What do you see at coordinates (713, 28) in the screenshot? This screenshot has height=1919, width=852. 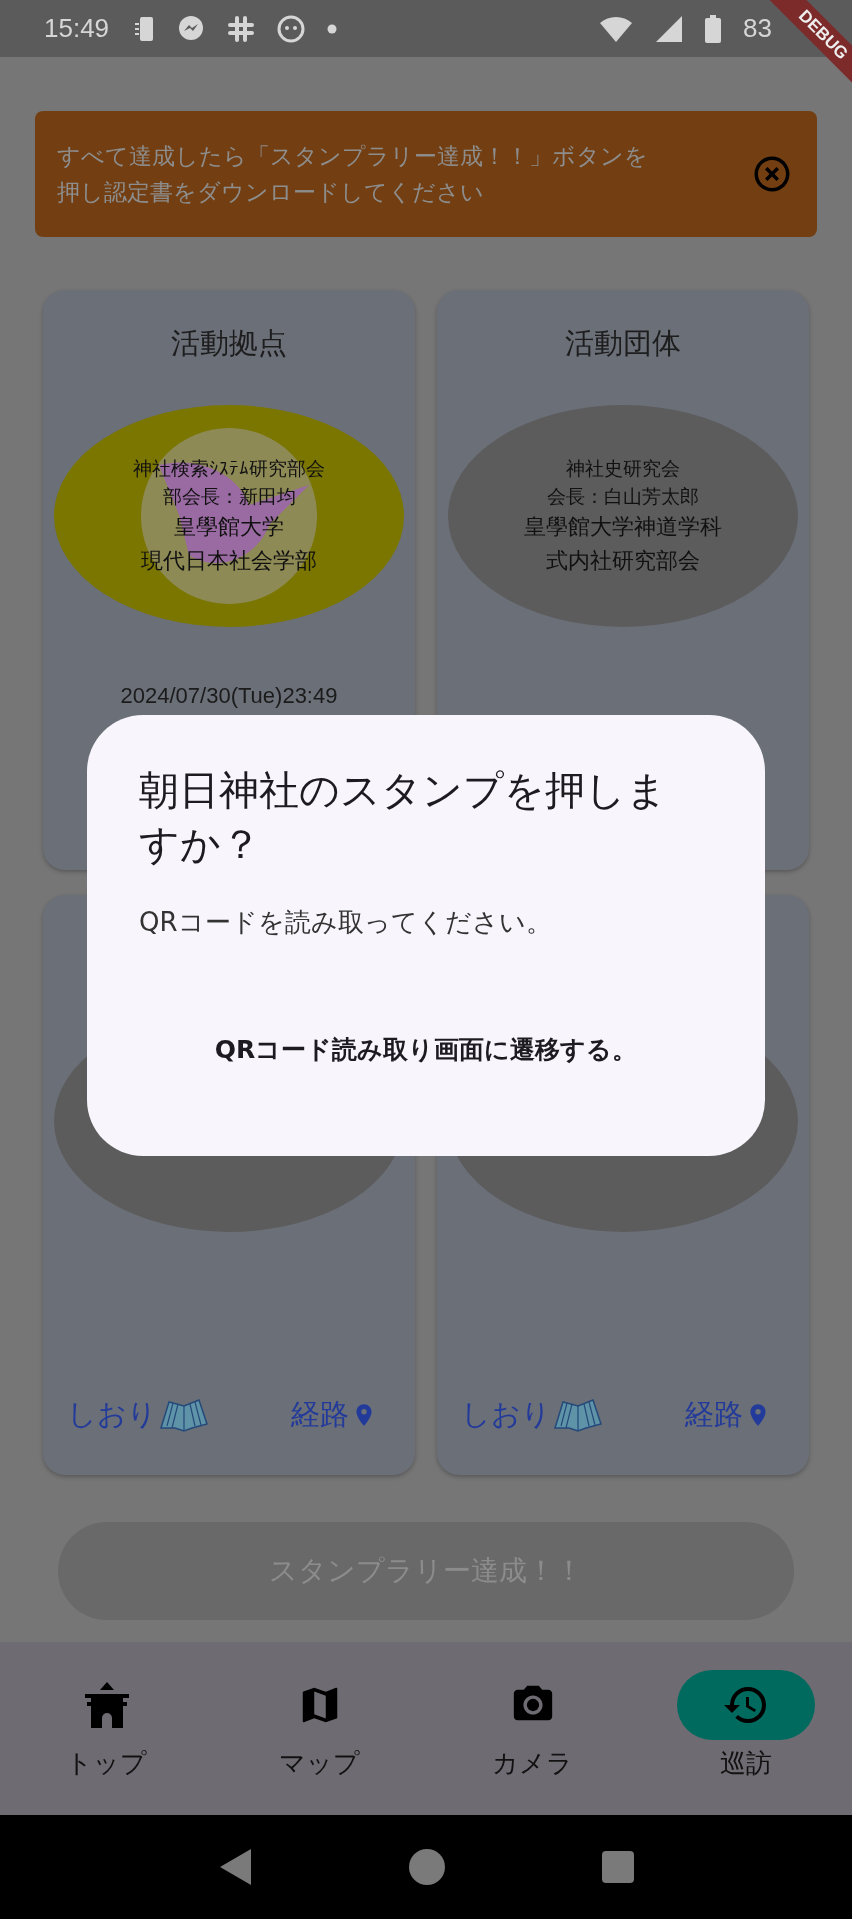 I see `battery-icon` at bounding box center [713, 28].